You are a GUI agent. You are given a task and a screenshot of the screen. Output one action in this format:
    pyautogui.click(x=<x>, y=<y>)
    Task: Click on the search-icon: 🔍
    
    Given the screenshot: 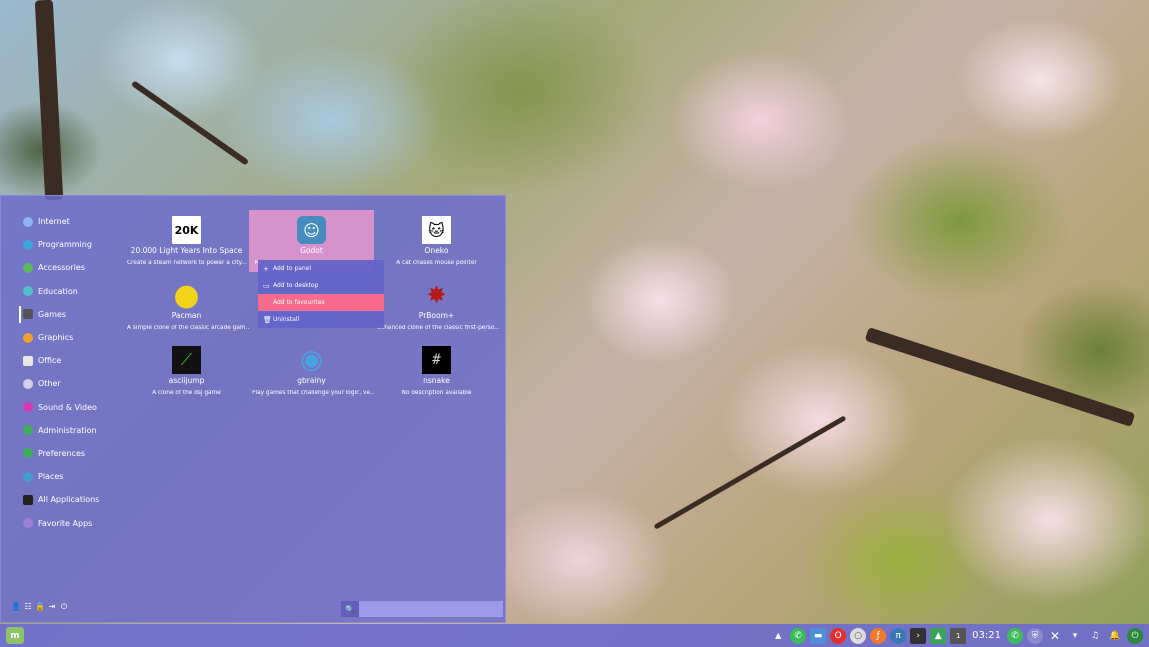 What is the action you would take?
    pyautogui.click(x=350, y=609)
    